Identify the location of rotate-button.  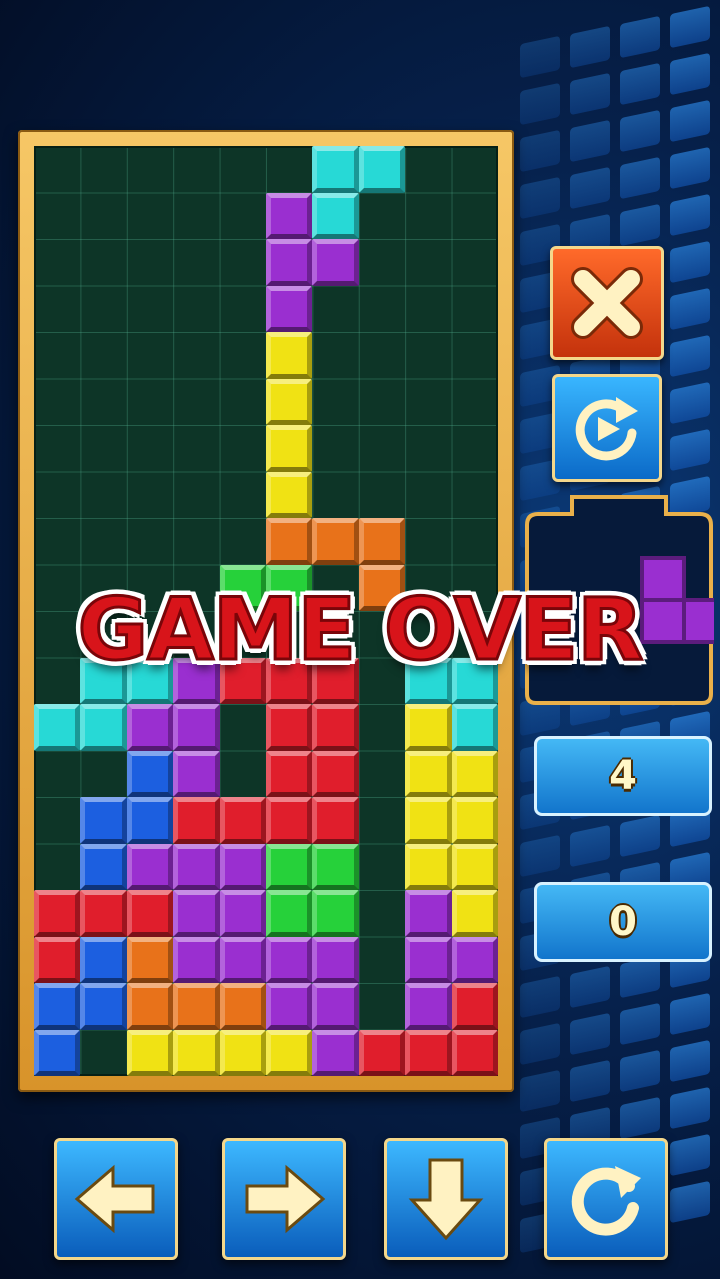
(606, 1199).